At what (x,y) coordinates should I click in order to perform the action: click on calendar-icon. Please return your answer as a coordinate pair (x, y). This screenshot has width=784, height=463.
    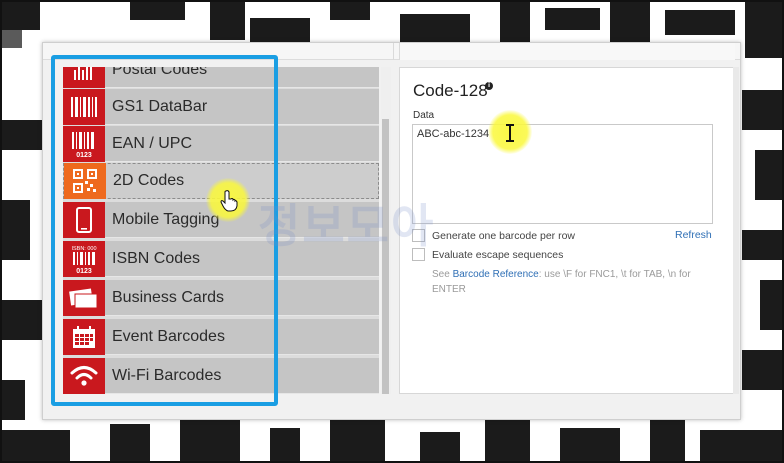
    Looking at the image, I should click on (84, 336).